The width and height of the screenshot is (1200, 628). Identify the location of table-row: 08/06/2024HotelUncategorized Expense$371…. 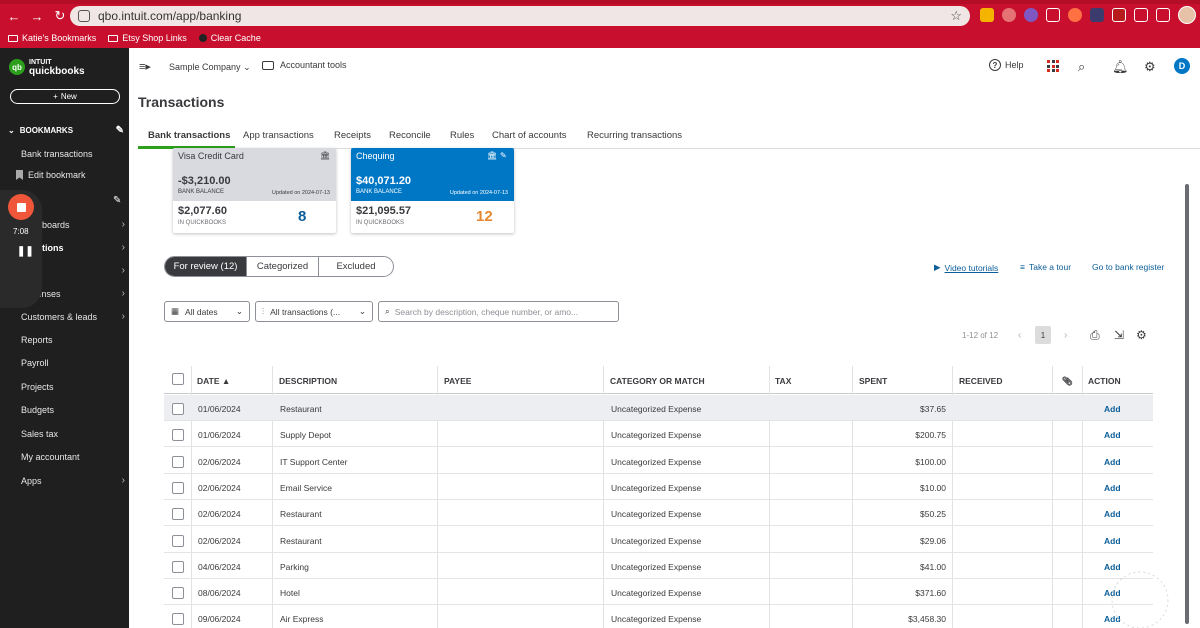
(658, 592).